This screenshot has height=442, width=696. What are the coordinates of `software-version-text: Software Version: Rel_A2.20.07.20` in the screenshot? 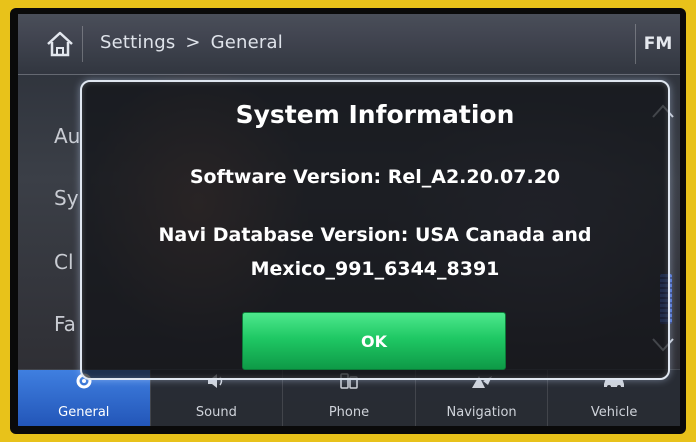 It's located at (375, 177).